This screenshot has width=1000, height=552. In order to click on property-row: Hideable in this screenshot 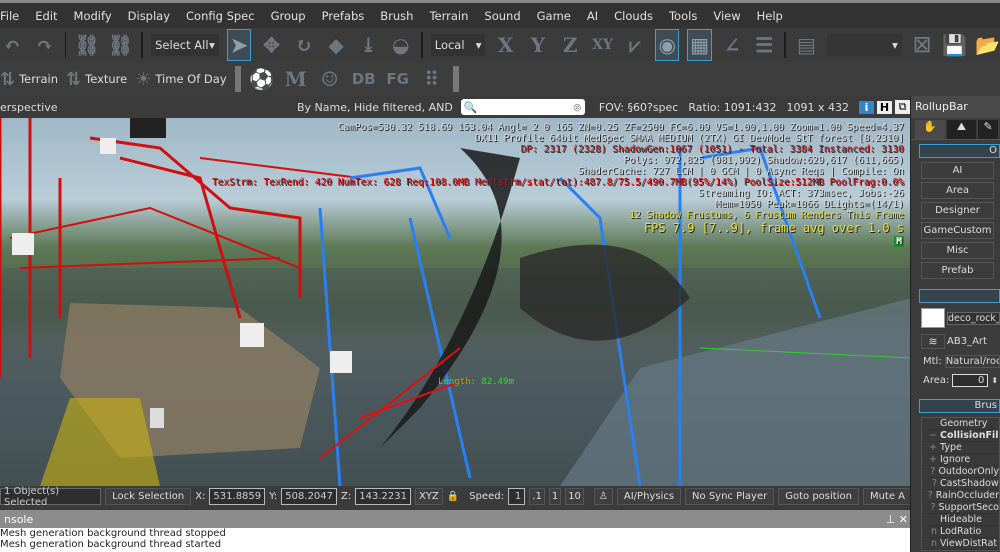, I will do `click(960, 520)`.